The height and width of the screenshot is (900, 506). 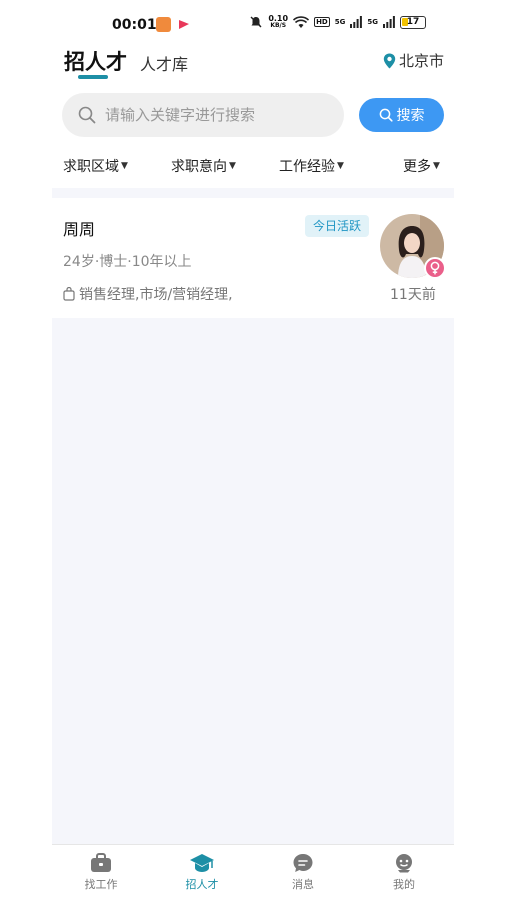 What do you see at coordinates (421, 61) in the screenshot?
I see `location-label: 北京市` at bounding box center [421, 61].